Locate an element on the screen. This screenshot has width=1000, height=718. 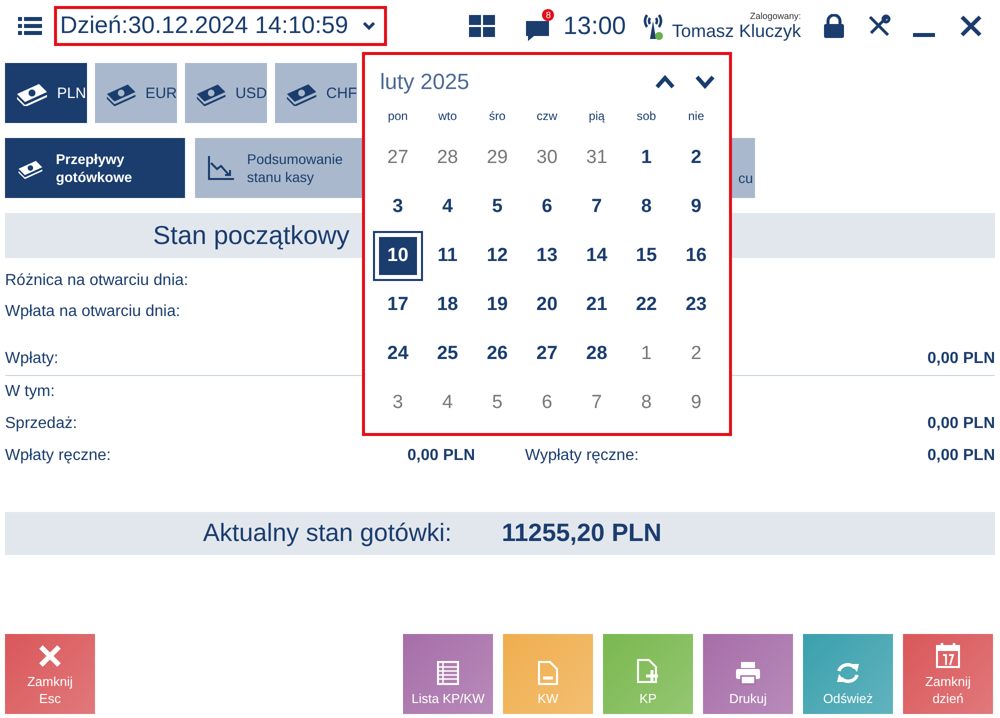
weekday-label: sob is located at coordinates (647, 117).